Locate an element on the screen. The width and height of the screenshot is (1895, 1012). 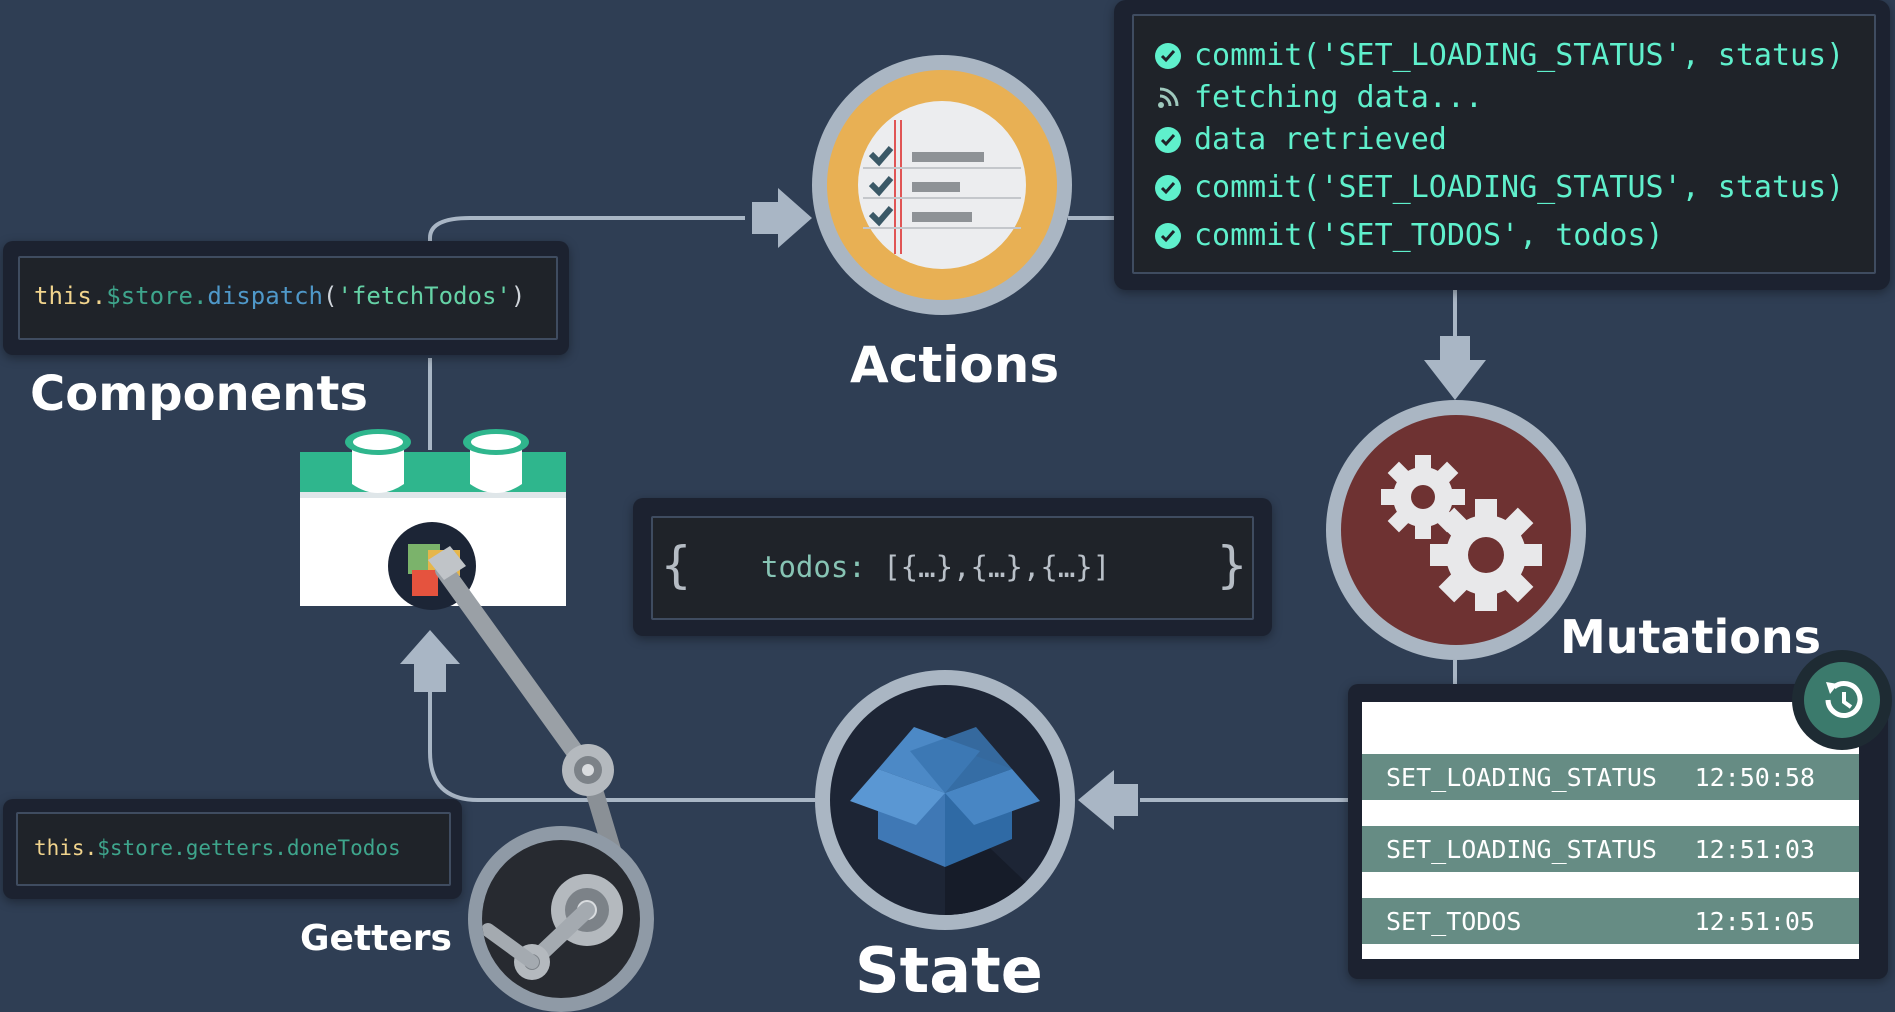
code-method: dispatch is located at coordinates (265, 296).